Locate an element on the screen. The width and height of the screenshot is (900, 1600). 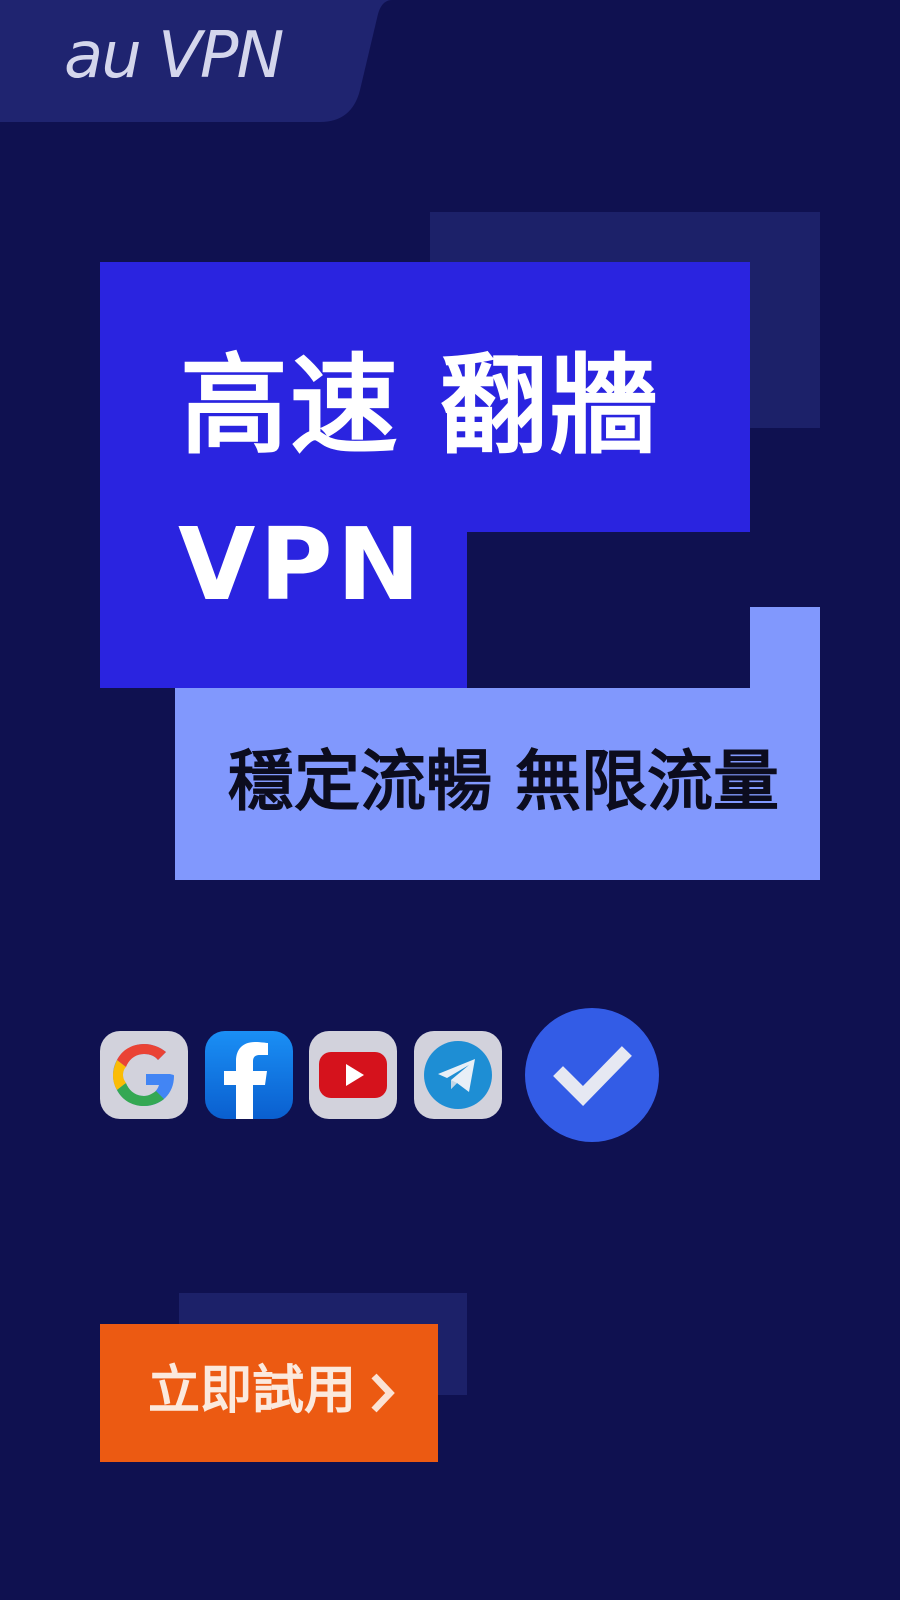
logo-tab: au VPN is located at coordinates (200, 61).